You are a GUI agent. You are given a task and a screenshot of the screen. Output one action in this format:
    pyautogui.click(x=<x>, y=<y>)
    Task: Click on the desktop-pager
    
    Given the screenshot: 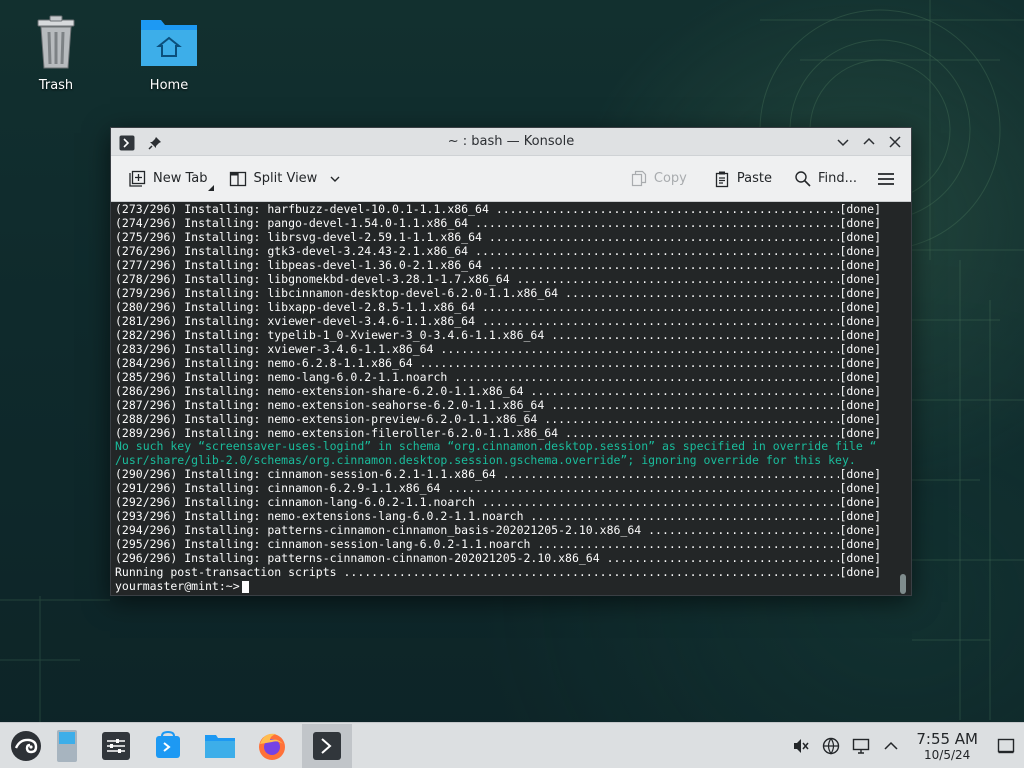 What is the action you would take?
    pyautogui.click(x=67, y=746)
    